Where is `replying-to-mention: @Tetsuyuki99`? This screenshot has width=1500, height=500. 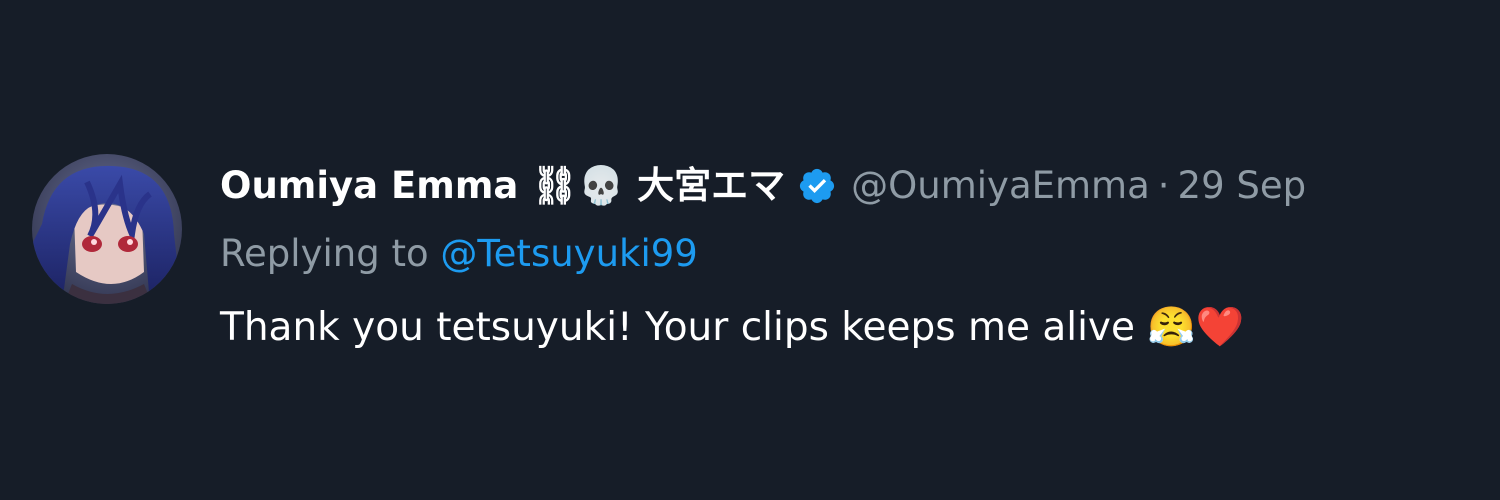
replying-to-mention: @Tetsuyuki99 is located at coordinates (568, 253).